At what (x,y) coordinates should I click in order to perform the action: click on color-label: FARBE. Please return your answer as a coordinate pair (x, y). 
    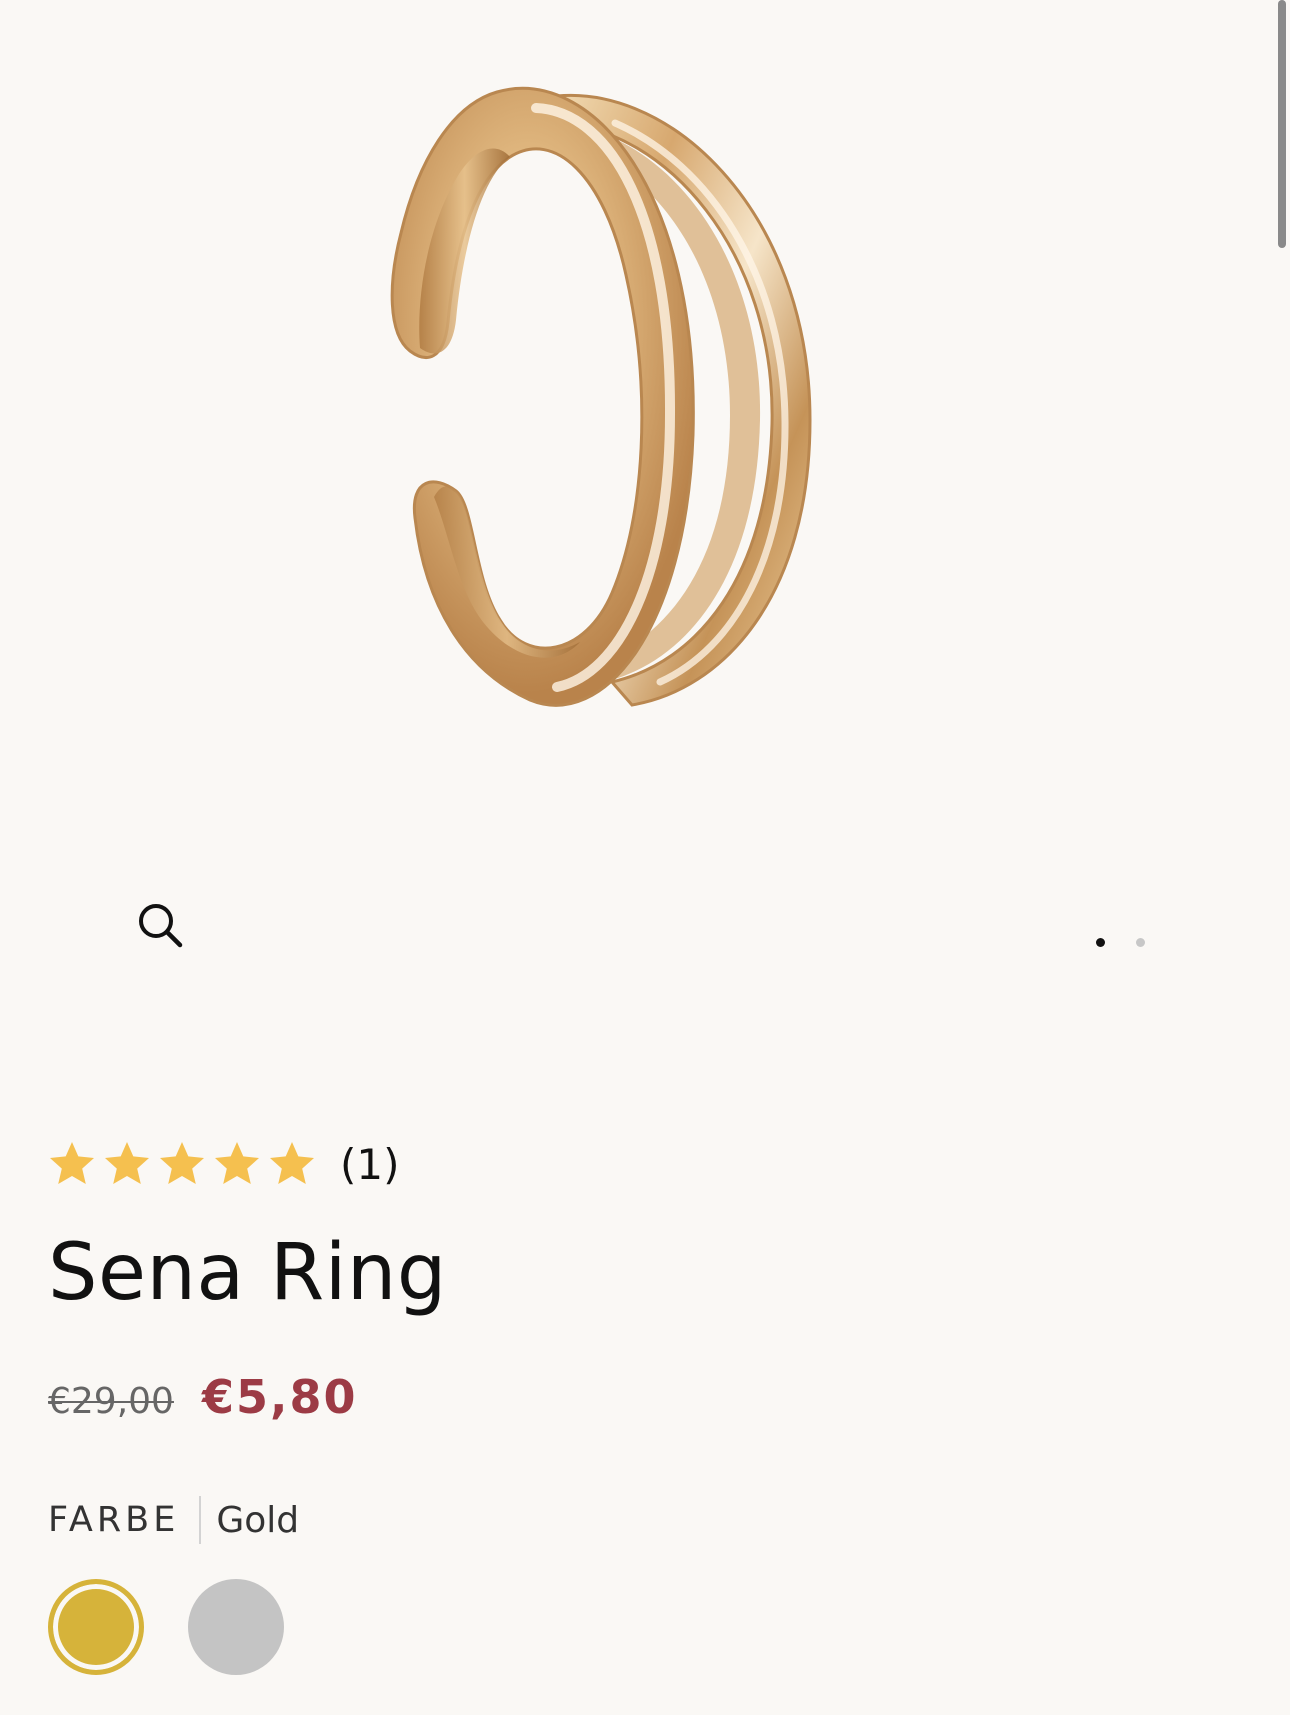
    Looking at the image, I should click on (114, 1520).